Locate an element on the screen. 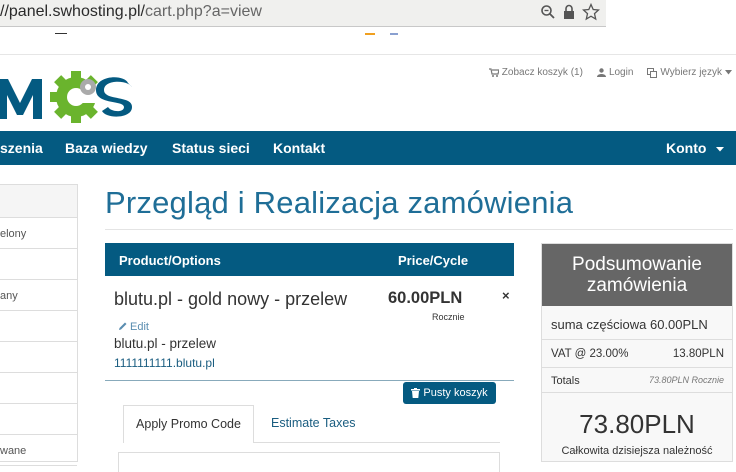  col-product-options: Product/Options is located at coordinates (170, 260).